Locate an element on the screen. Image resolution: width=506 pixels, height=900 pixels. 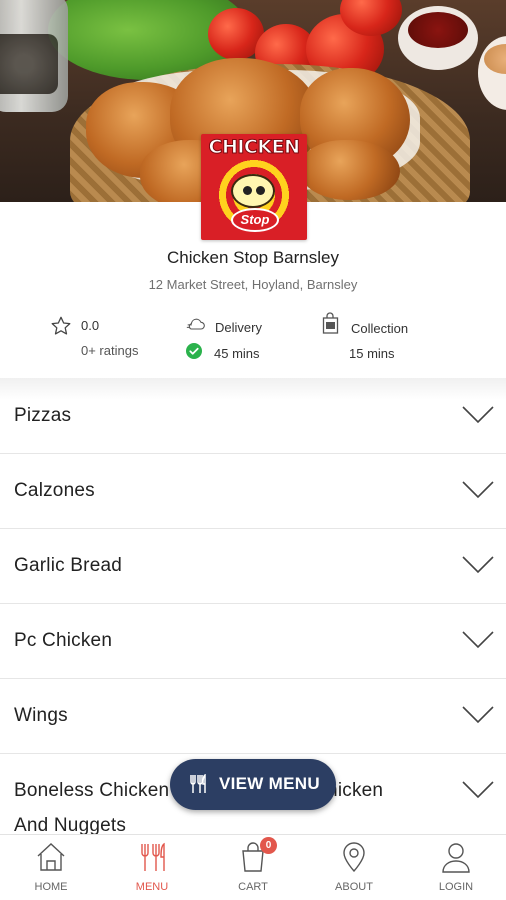
rating-value: 0.0 is located at coordinates (90, 325).